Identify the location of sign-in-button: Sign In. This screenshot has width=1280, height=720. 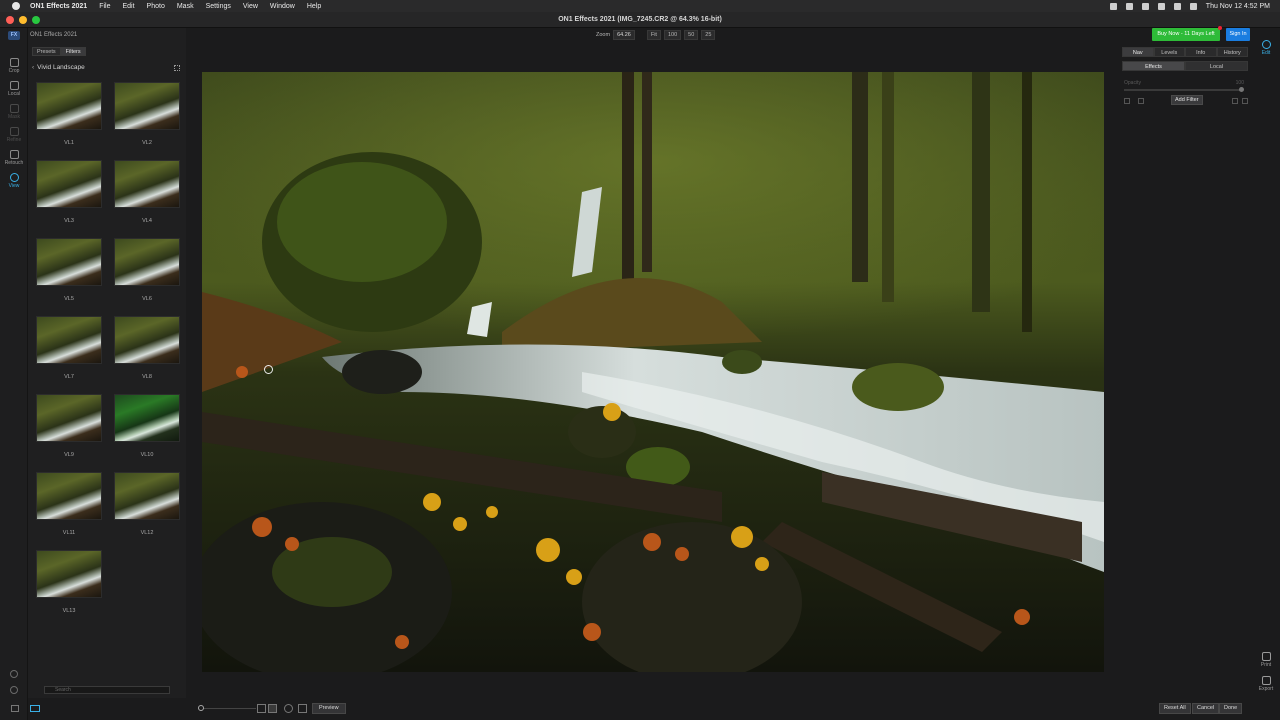
(1238, 34).